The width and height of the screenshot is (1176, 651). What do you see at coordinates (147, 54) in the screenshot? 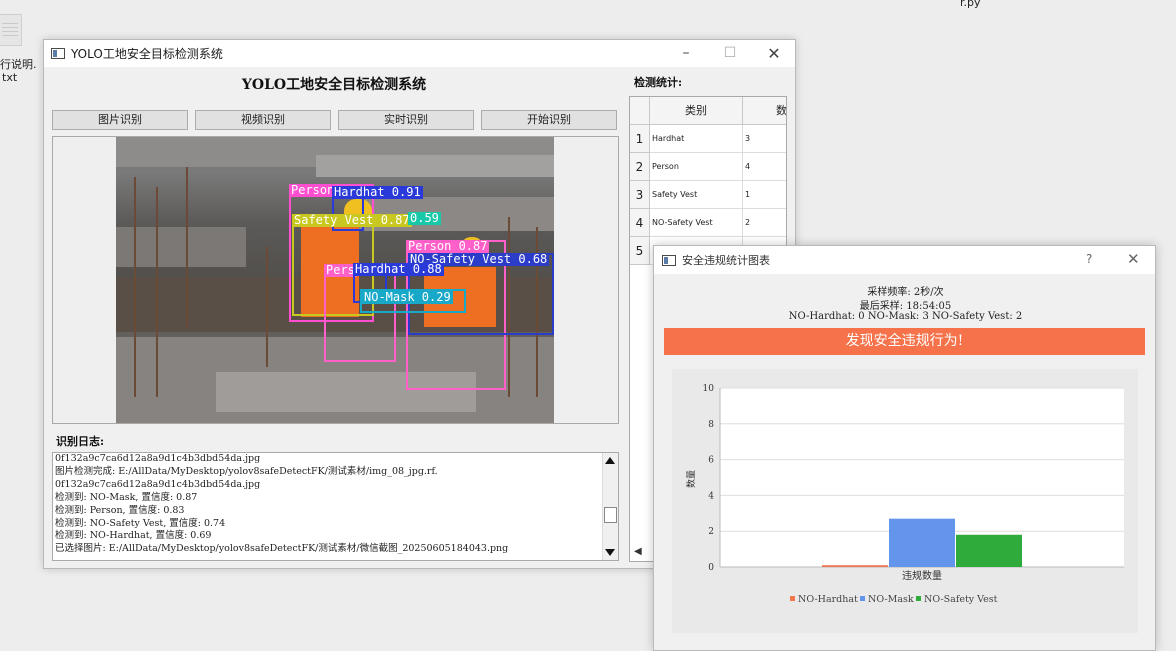
I see `main-window-title: YOLO工地安全目标检测系统` at bounding box center [147, 54].